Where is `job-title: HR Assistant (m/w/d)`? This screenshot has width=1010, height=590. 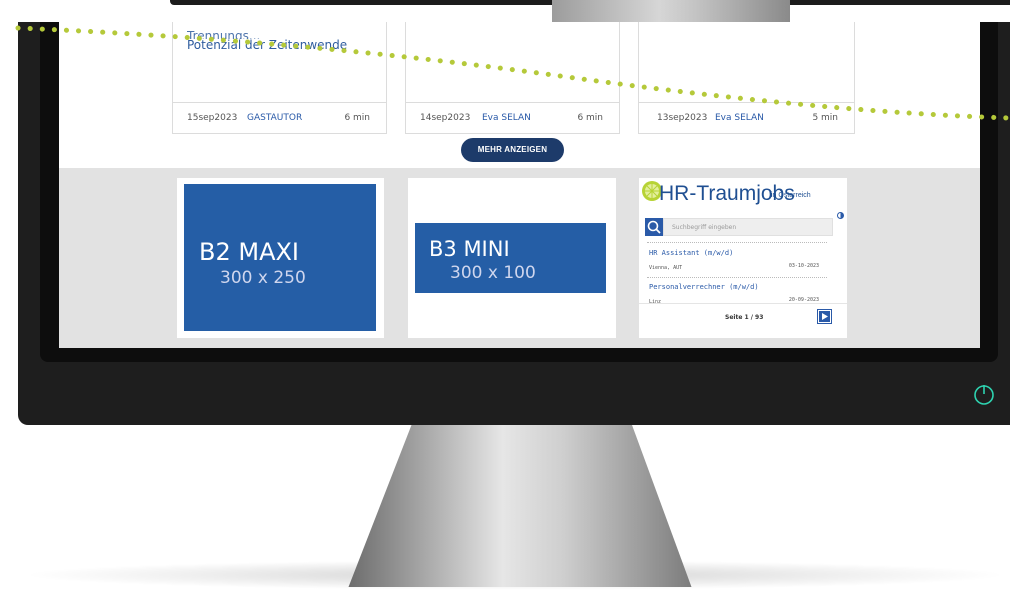 job-title: HR Assistant (m/w/d) is located at coordinates (691, 253).